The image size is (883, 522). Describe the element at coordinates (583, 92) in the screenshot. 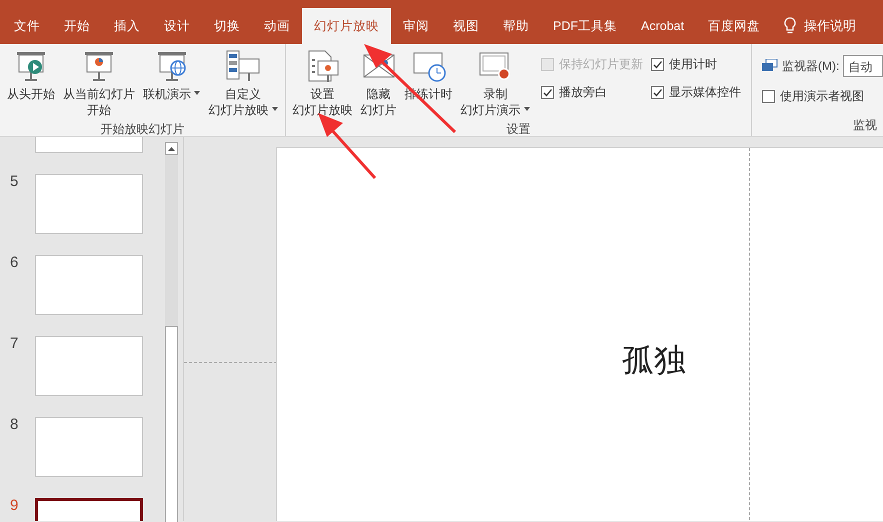

I see `checkbox-label: 播放旁白` at that location.